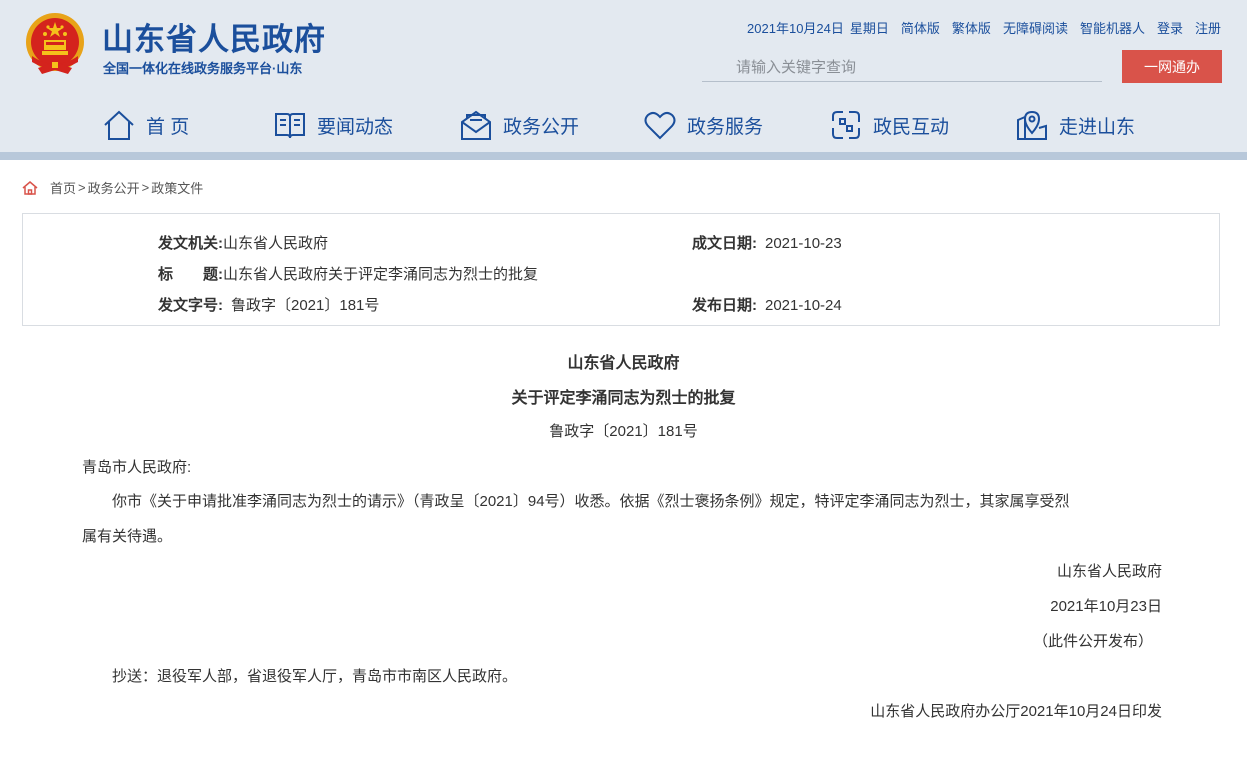 The image size is (1247, 769). I want to click on nav-label: 走进山东, so click(1097, 127).